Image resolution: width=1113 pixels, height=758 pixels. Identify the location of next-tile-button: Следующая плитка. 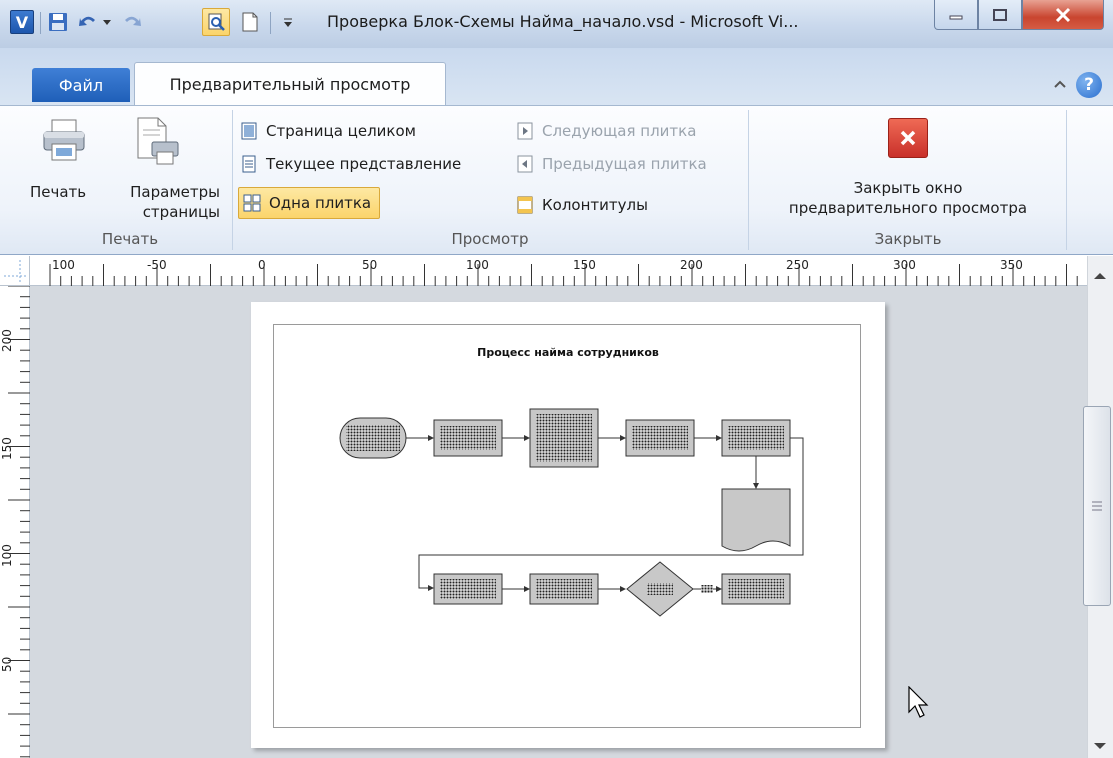
(606, 131).